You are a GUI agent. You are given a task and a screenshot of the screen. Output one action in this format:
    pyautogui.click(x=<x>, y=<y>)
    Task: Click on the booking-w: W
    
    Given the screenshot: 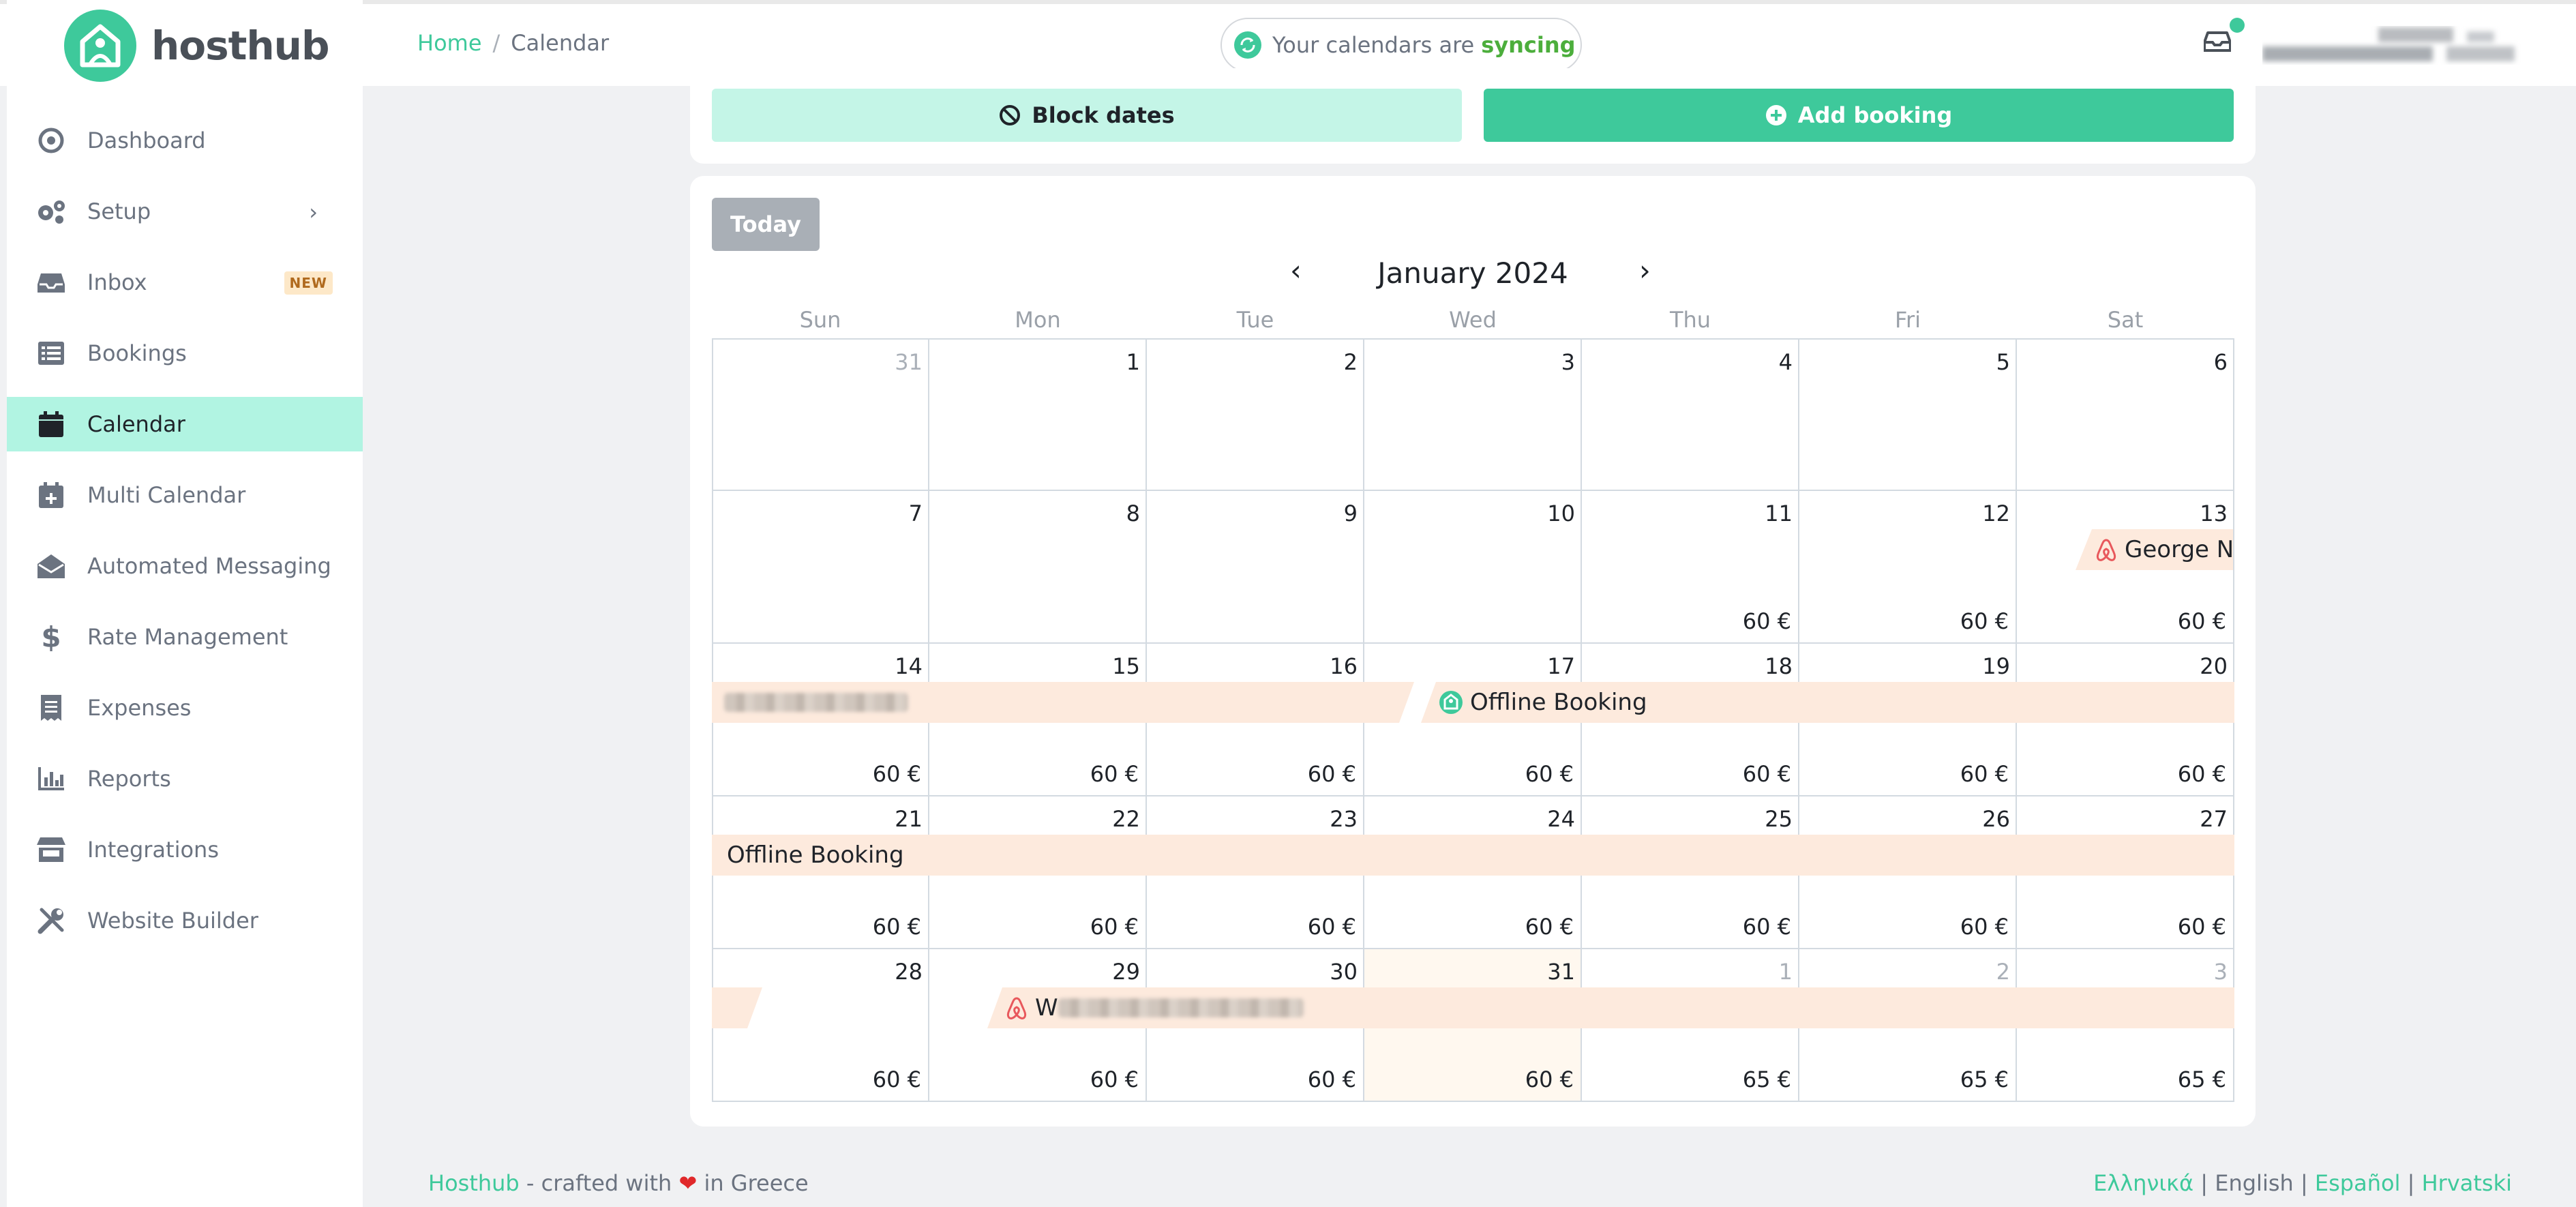 What is the action you would take?
    pyautogui.click(x=1610, y=1007)
    